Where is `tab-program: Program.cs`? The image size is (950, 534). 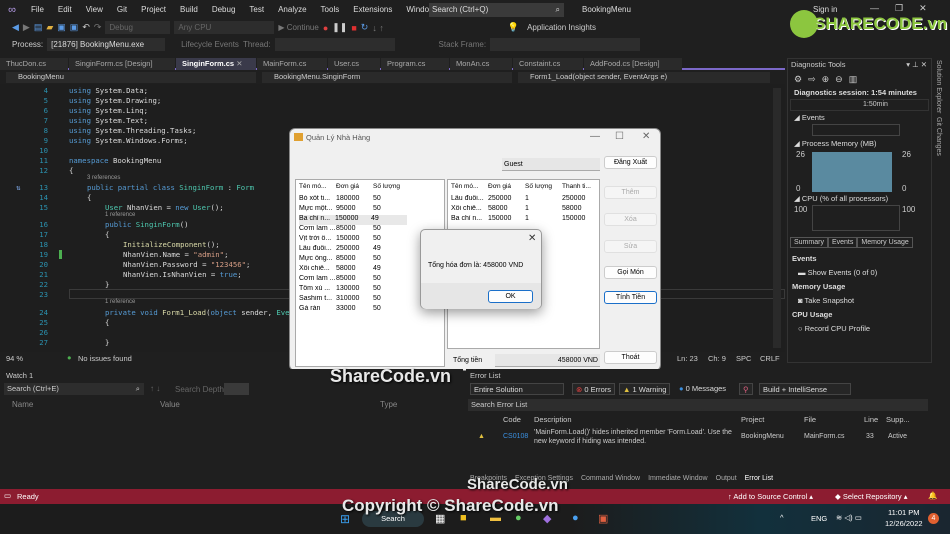 tab-program: Program.cs is located at coordinates (415, 64).